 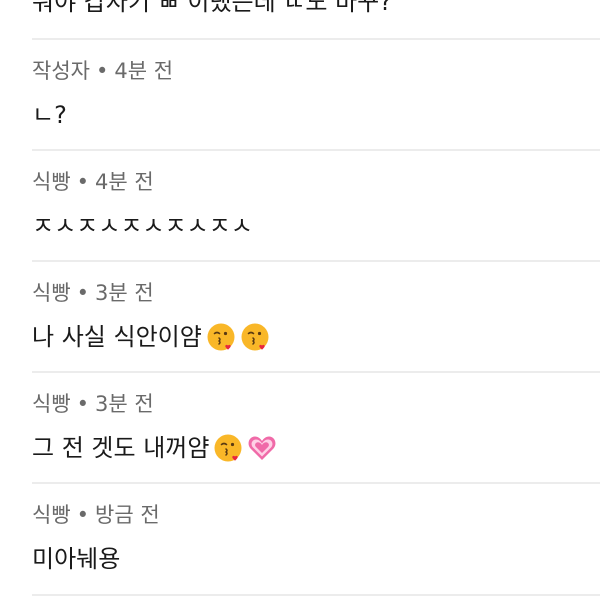 I want to click on comment-text-container: ㄴ?, so click(x=312, y=115).